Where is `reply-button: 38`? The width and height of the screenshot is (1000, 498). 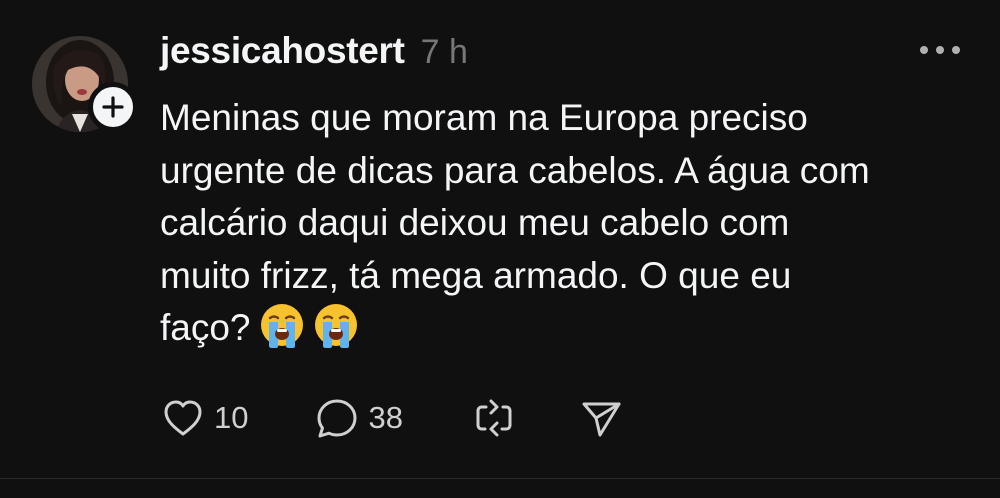 reply-button: 38 is located at coordinates (358, 418).